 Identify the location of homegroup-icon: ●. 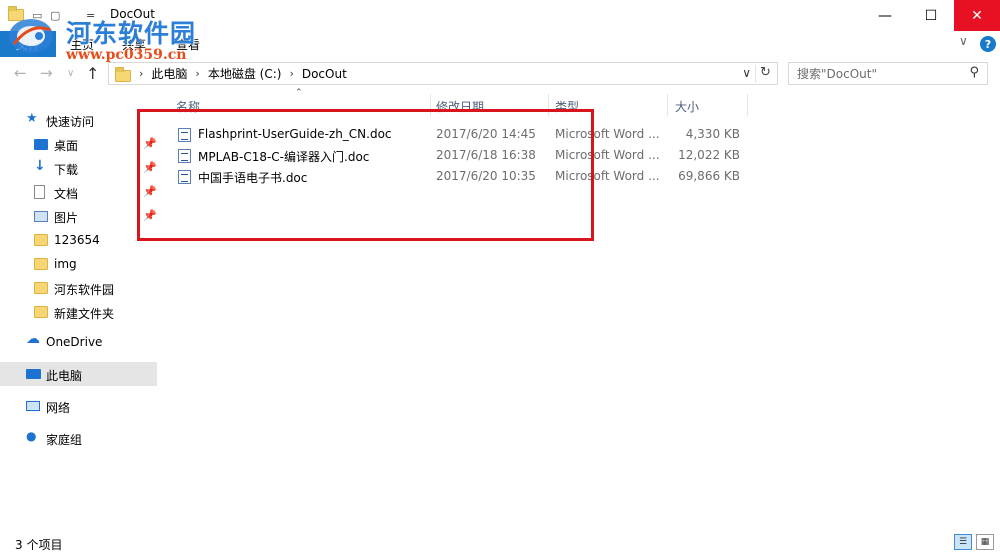
(31, 436).